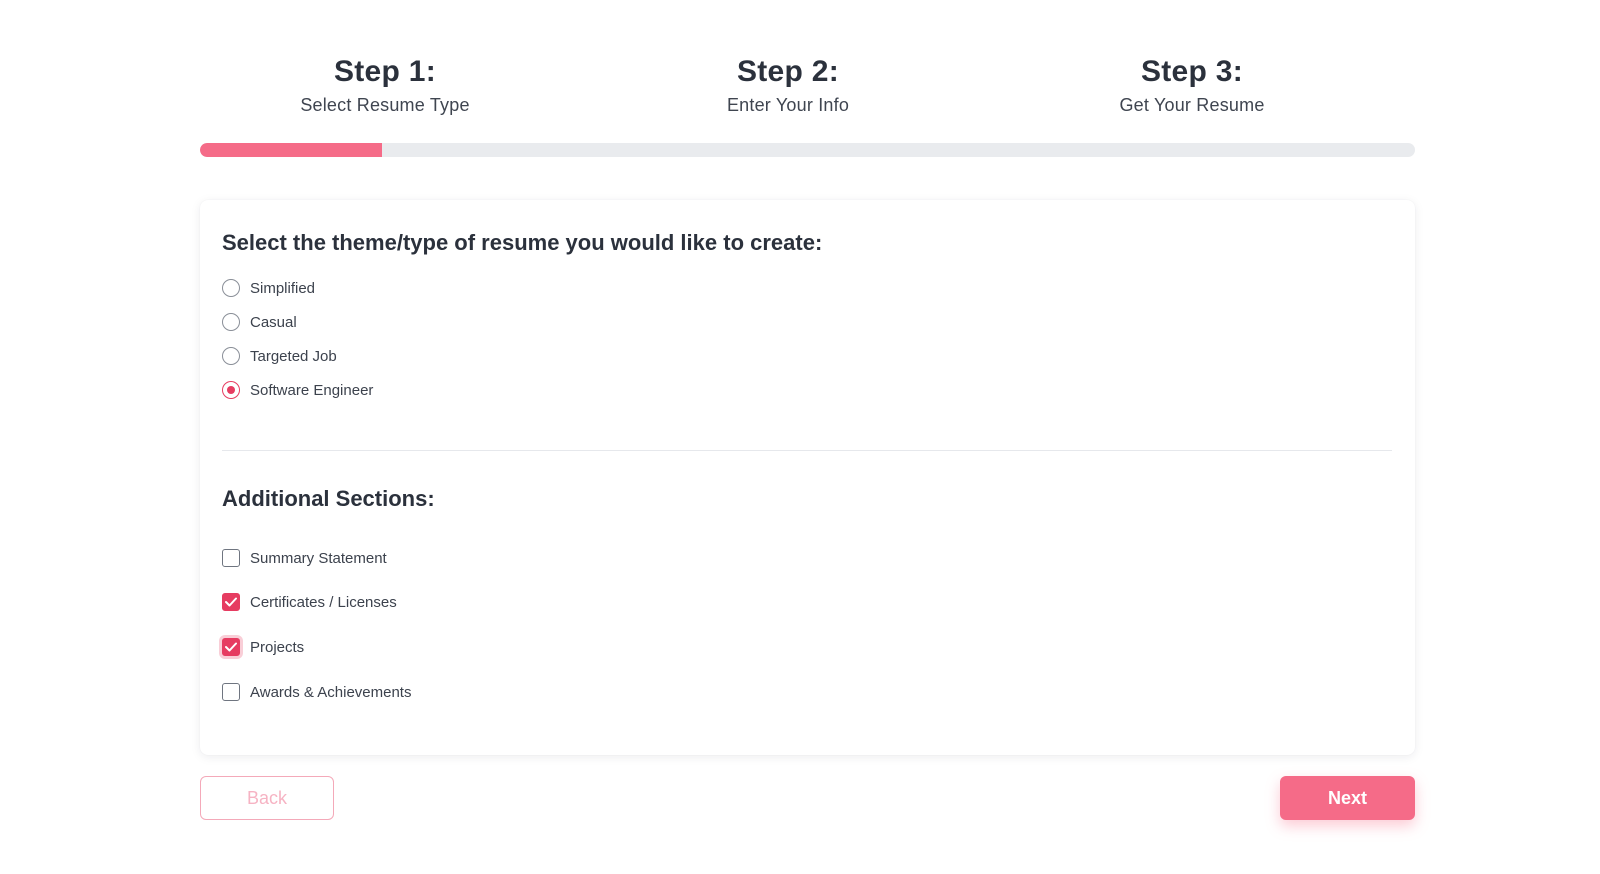 This screenshot has width=1600, height=874. I want to click on step-2: Step 2: Enter Your Info, so click(788, 85).